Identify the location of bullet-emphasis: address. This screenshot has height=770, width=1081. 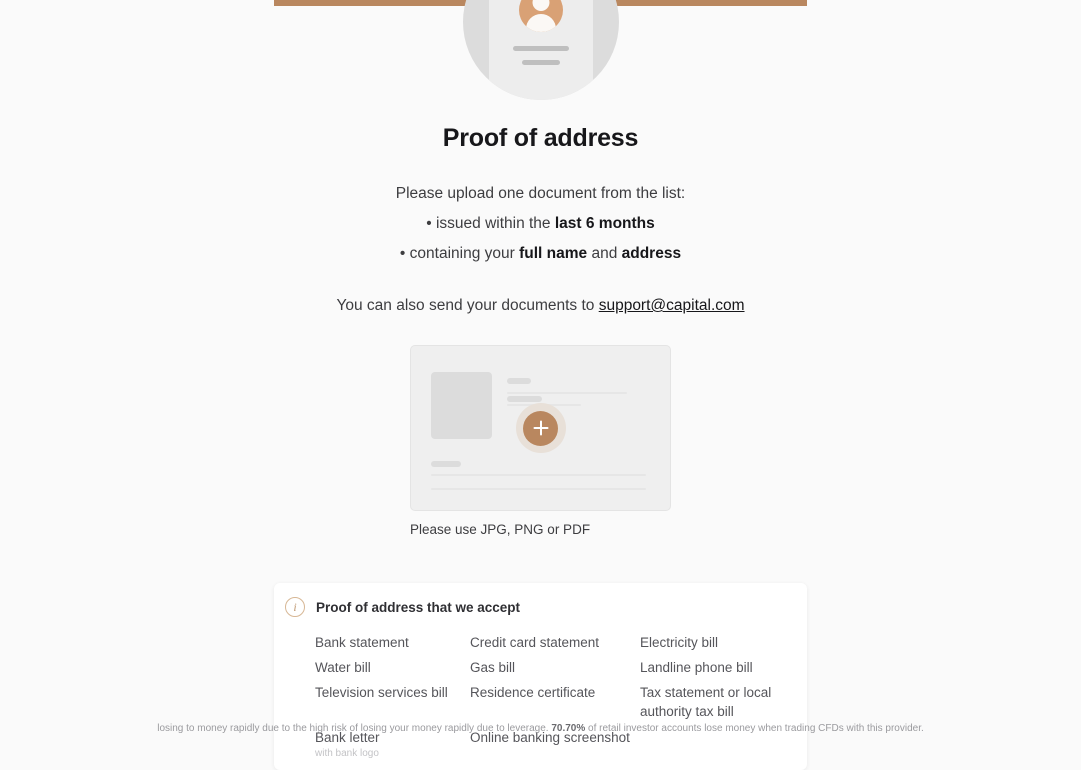
(651, 253).